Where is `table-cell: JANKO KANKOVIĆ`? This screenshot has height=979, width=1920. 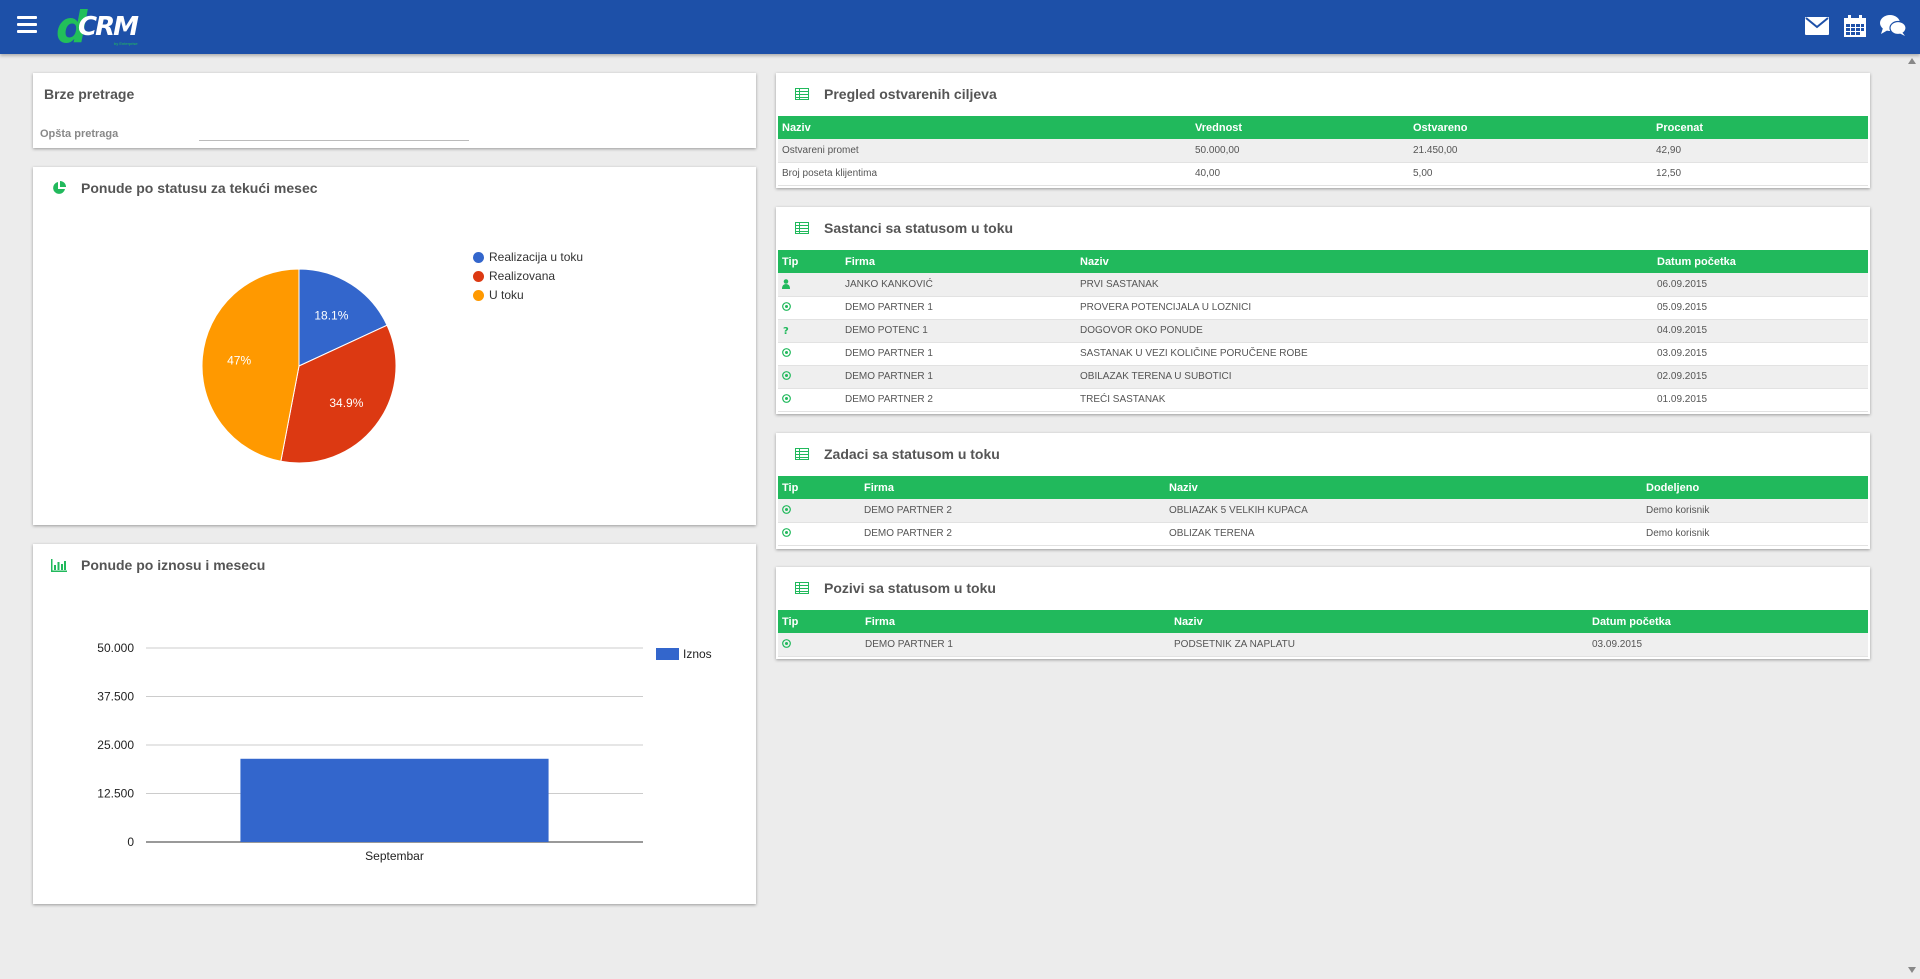
table-cell: JANKO KANKOVIĆ is located at coordinates (958, 285).